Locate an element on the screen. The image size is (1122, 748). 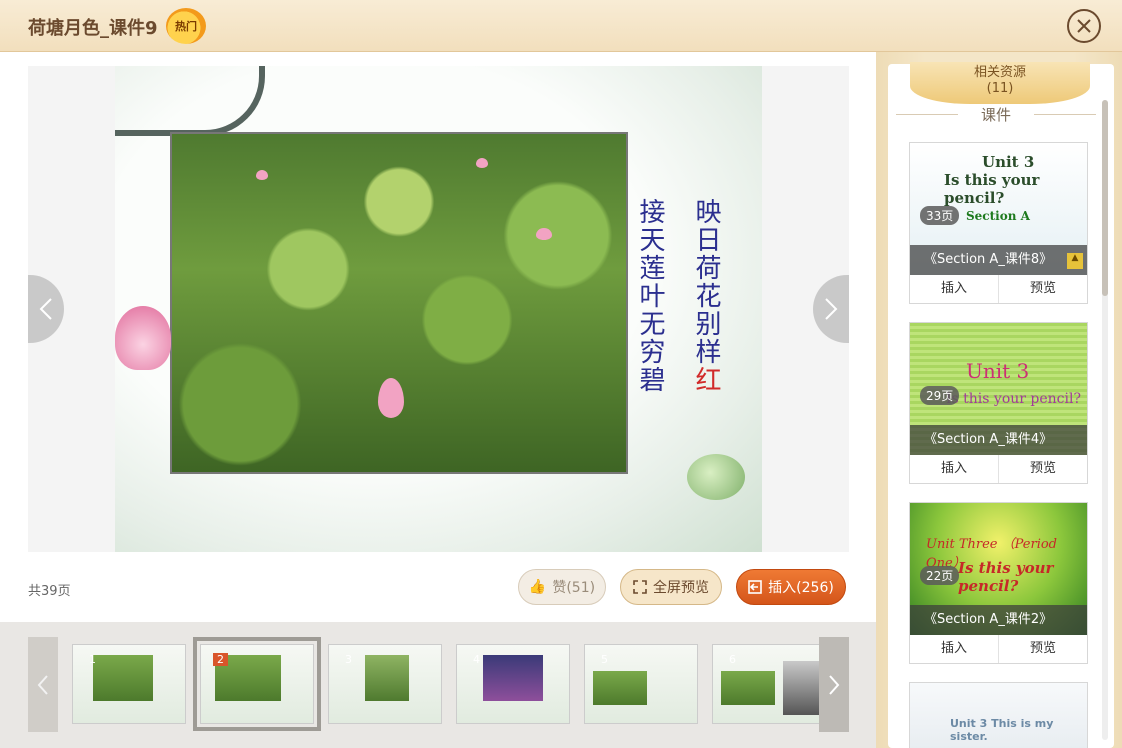
insert-icon is located at coordinates (755, 587).